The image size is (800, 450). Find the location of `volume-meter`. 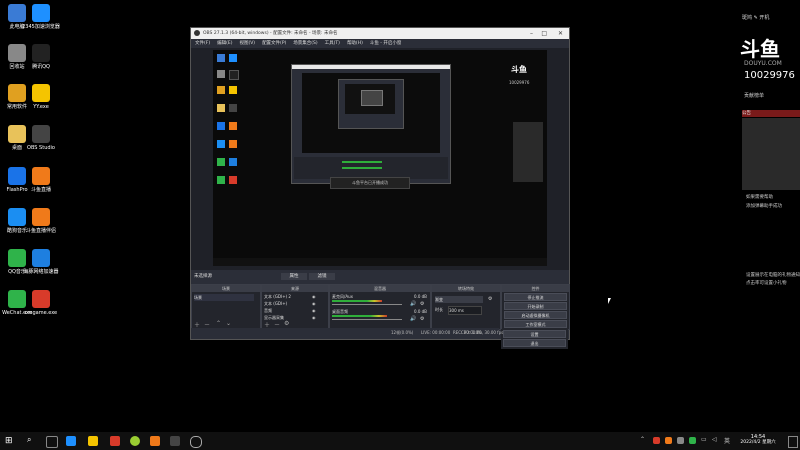

volume-meter is located at coordinates (357, 301).